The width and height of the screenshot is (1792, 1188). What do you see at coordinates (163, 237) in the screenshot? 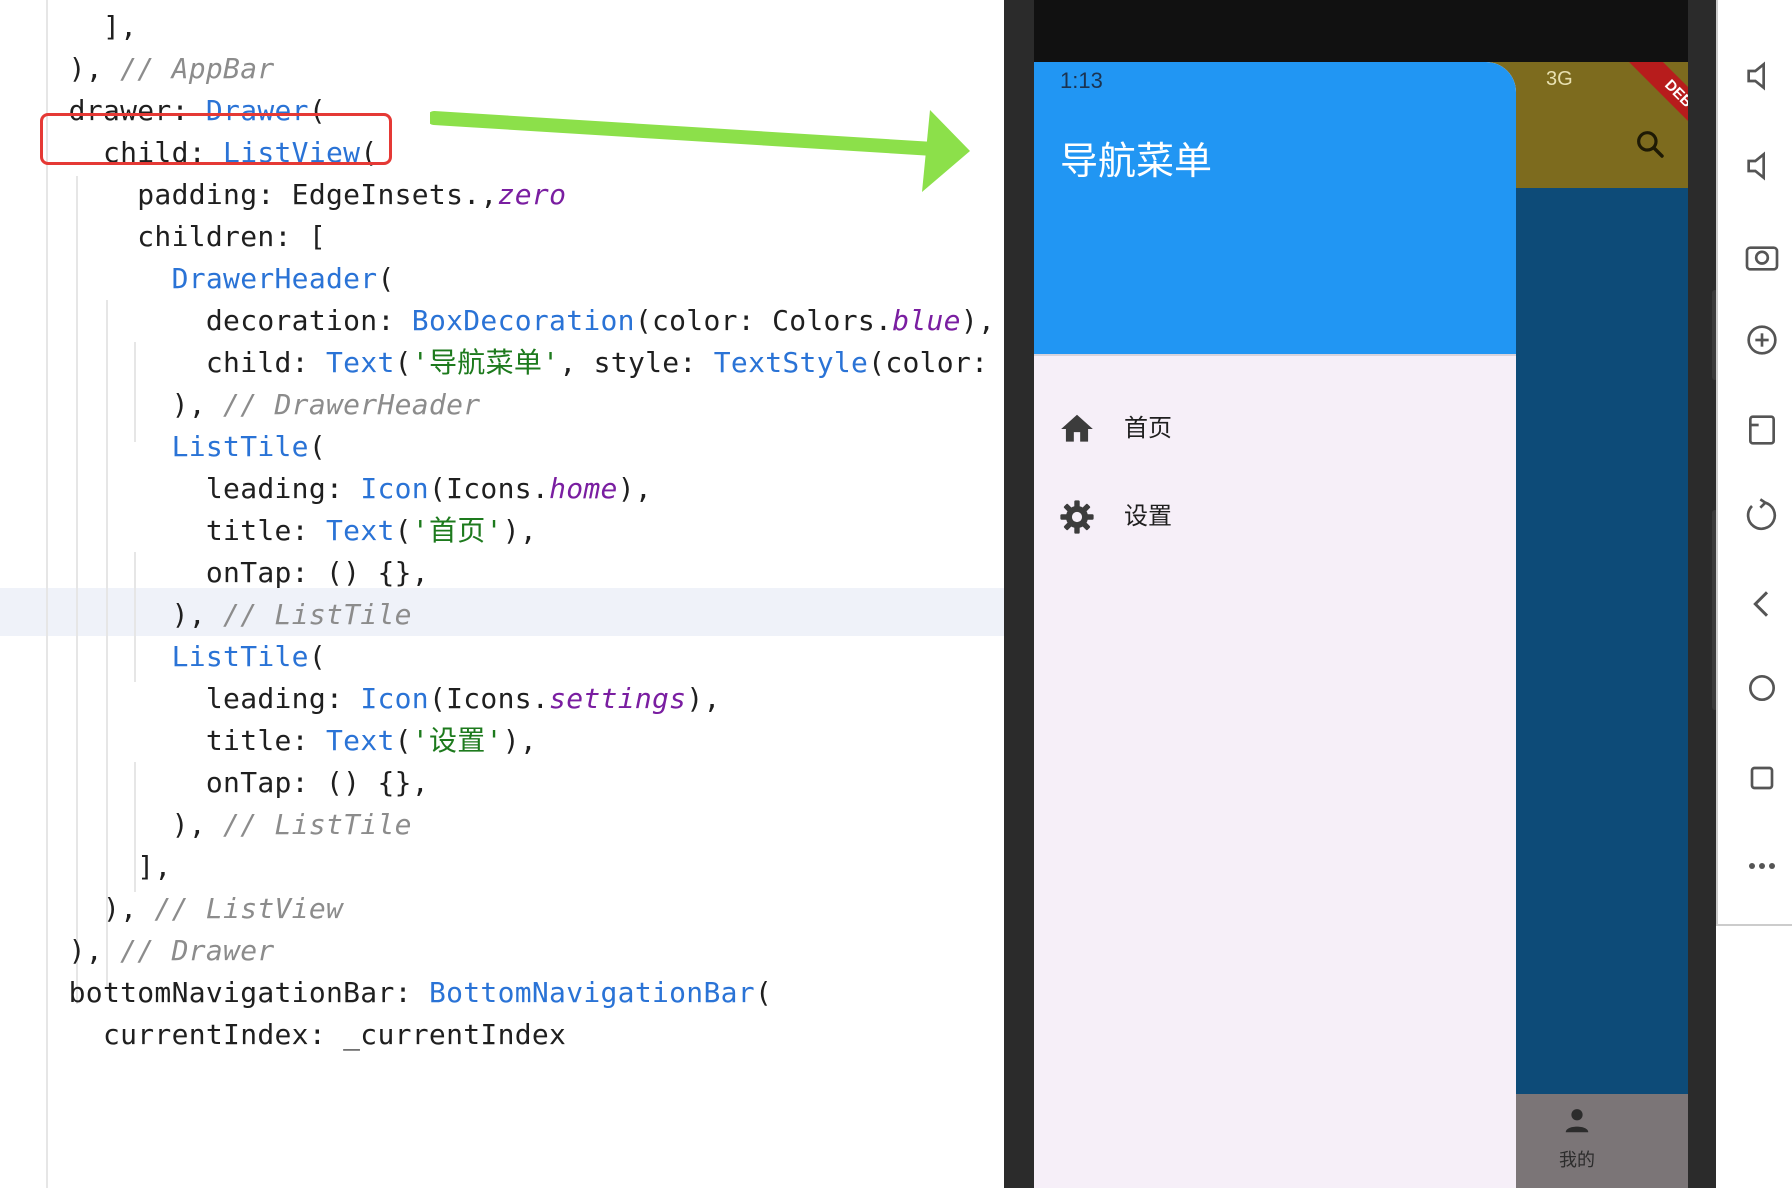
I see `code-line: children: [` at bounding box center [163, 237].